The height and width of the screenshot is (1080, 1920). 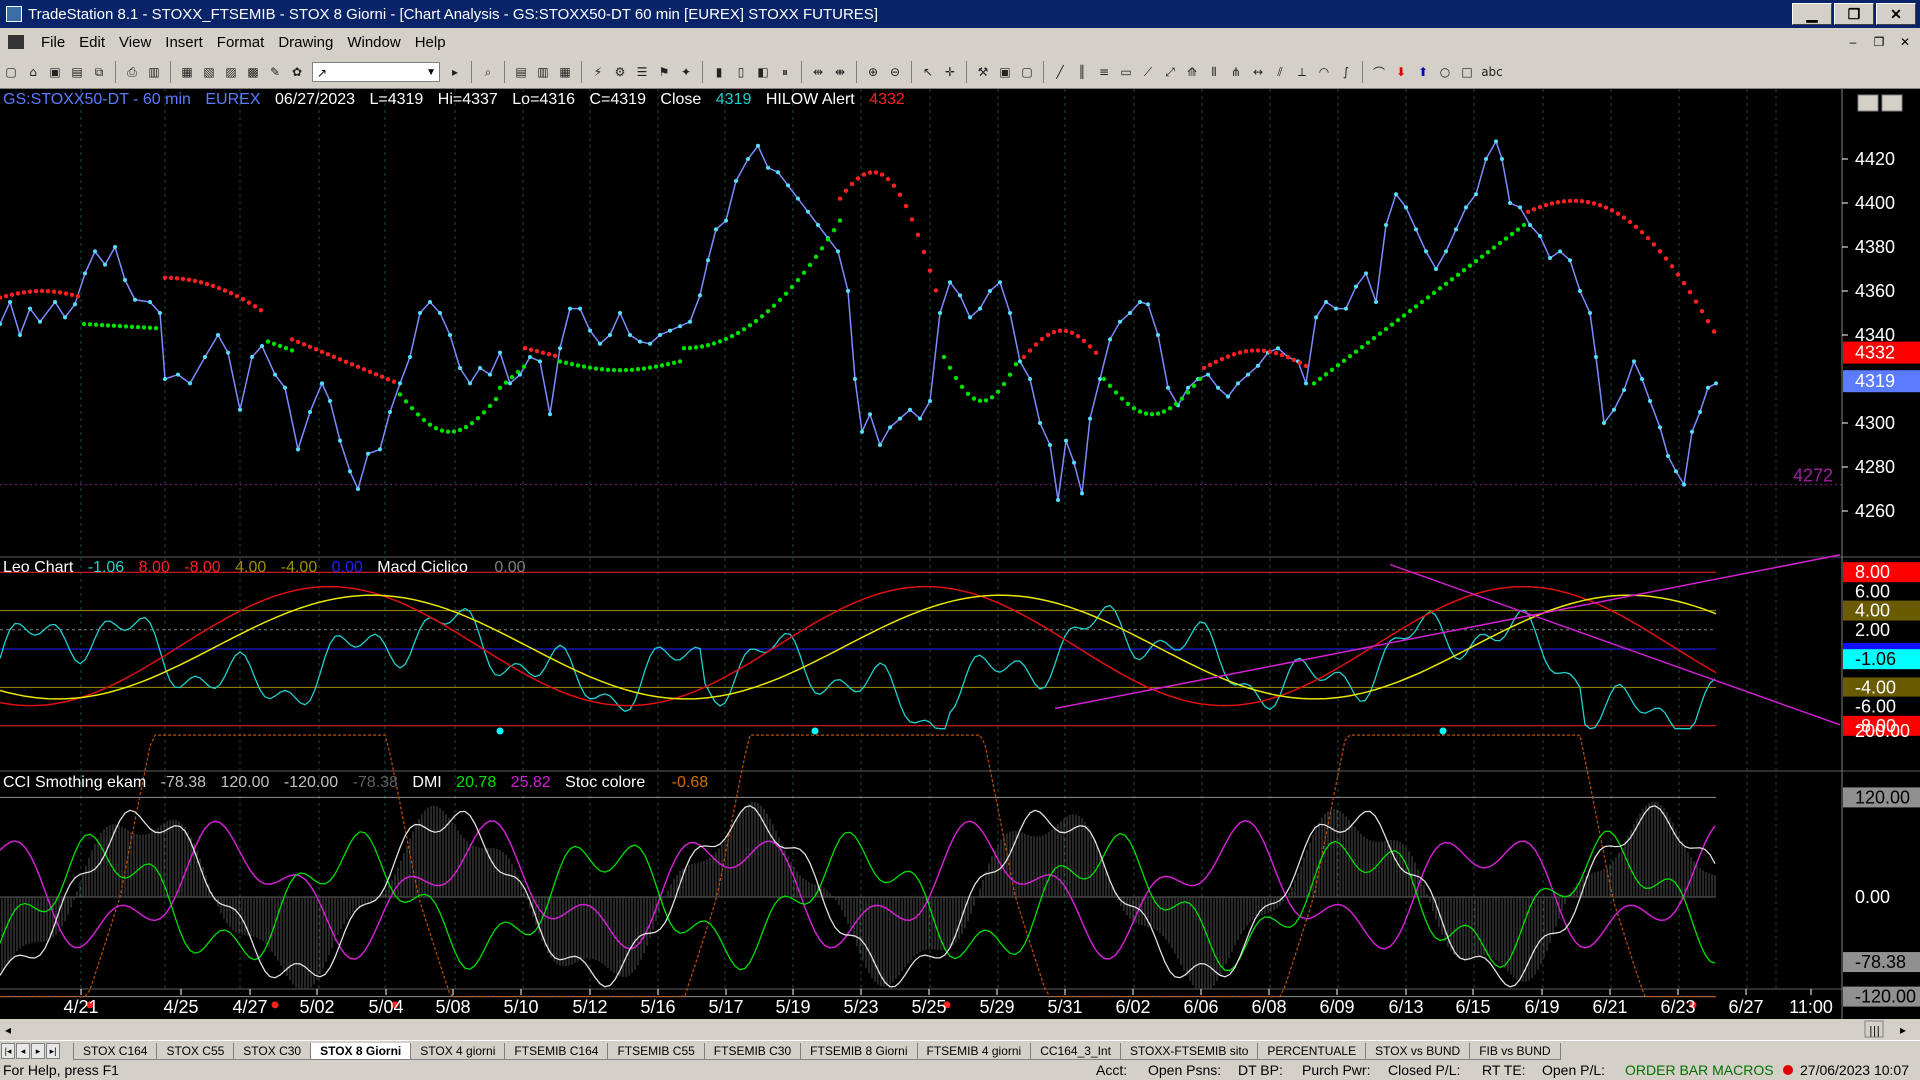 What do you see at coordinates (33, 72) in the screenshot?
I see `open-icon: ⌂` at bounding box center [33, 72].